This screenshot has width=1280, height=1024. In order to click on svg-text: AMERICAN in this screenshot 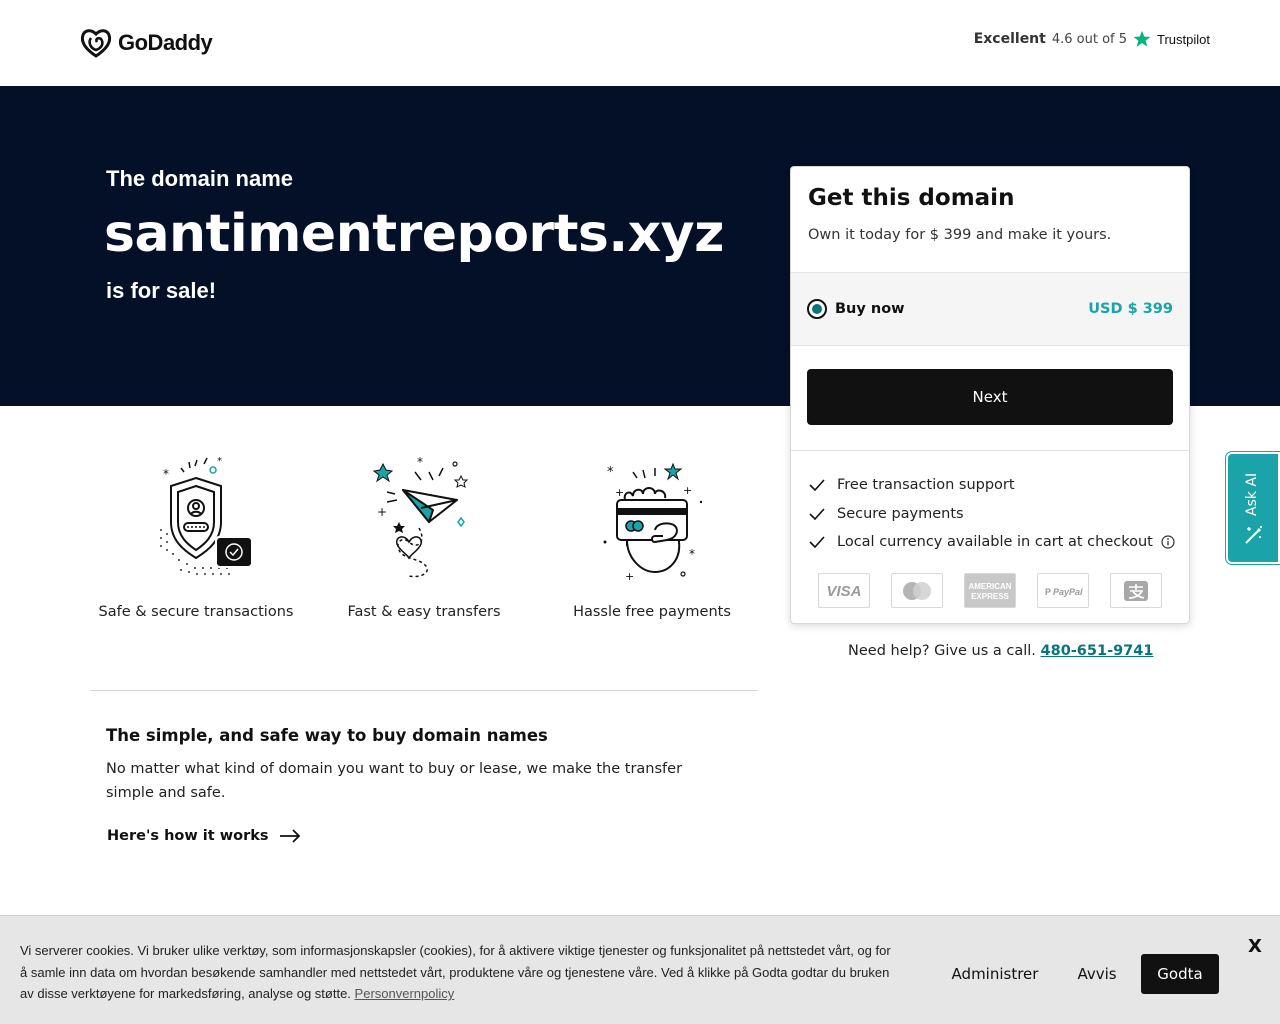, I will do `click(989, 586)`.